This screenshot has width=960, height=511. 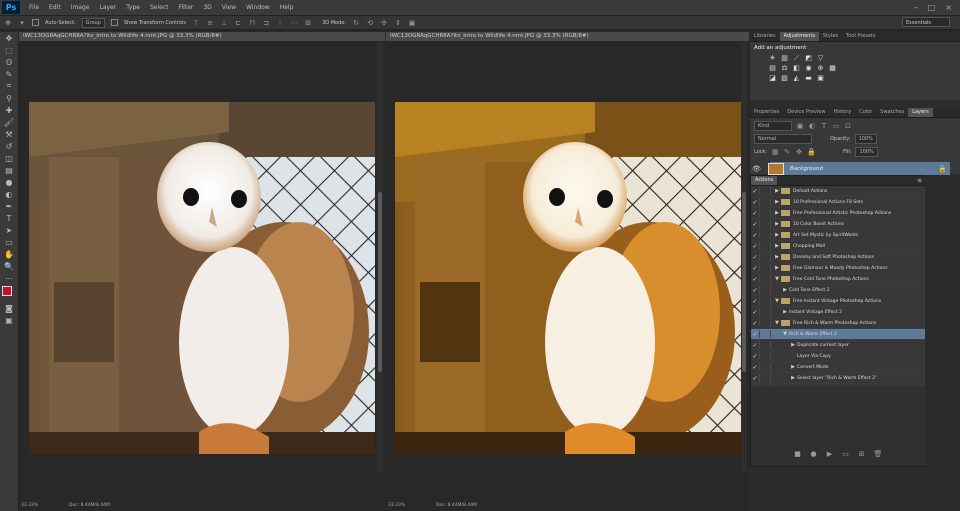 I want to click on fill-input: 100%, so click(x=866, y=152).